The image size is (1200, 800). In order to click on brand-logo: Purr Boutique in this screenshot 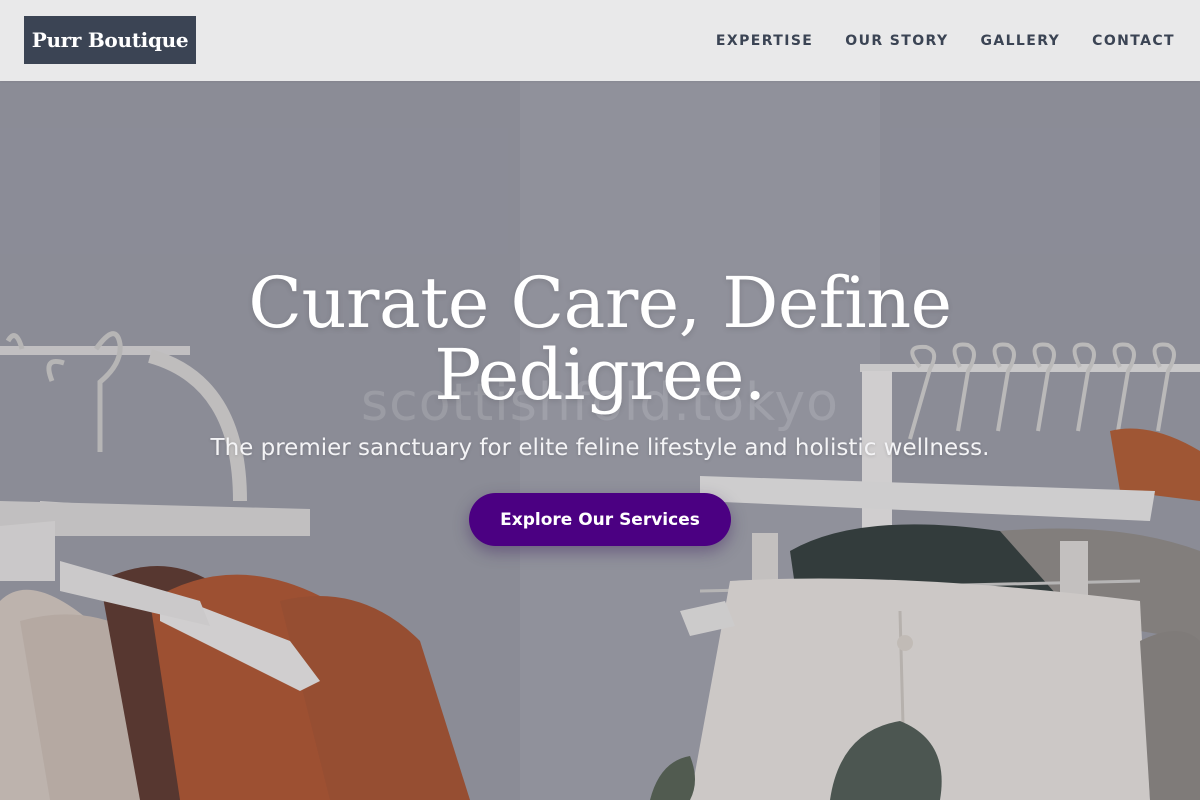, I will do `click(110, 40)`.